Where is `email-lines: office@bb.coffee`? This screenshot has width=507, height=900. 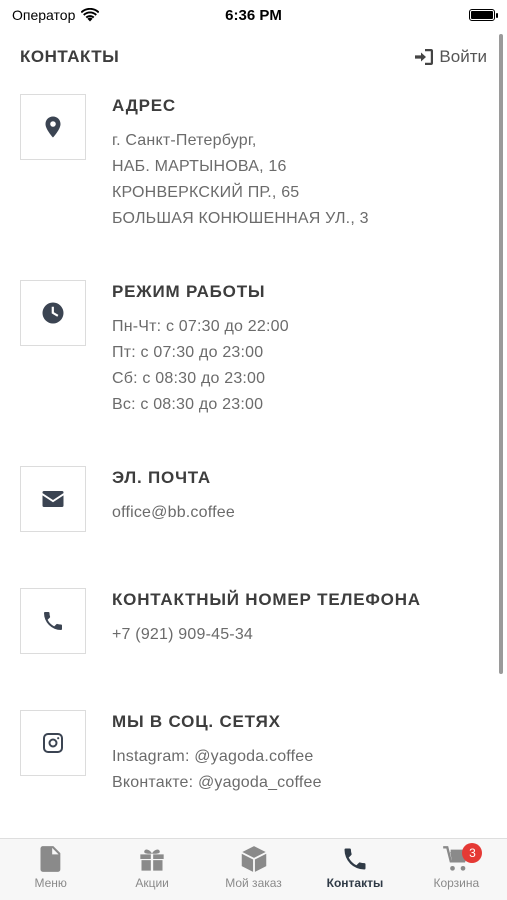 email-lines: office@bb.coffee is located at coordinates (173, 513).